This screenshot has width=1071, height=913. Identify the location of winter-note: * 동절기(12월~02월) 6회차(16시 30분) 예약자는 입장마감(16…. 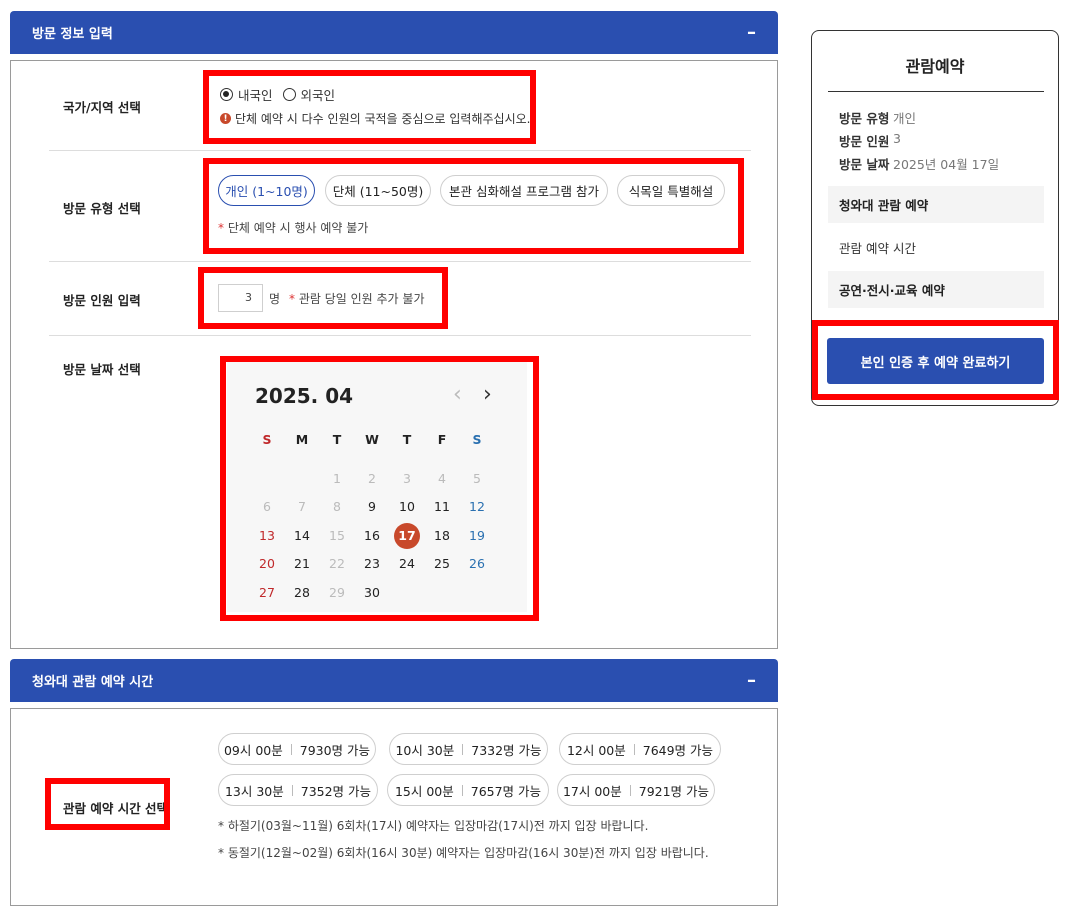
(463, 853).